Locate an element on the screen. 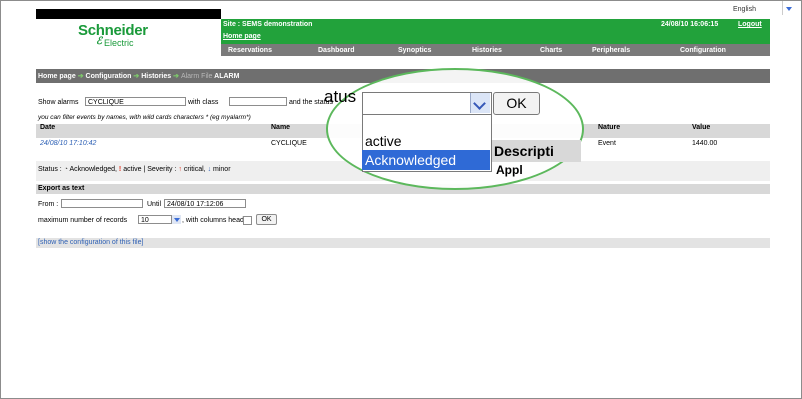  header-black-bar is located at coordinates (128, 14).